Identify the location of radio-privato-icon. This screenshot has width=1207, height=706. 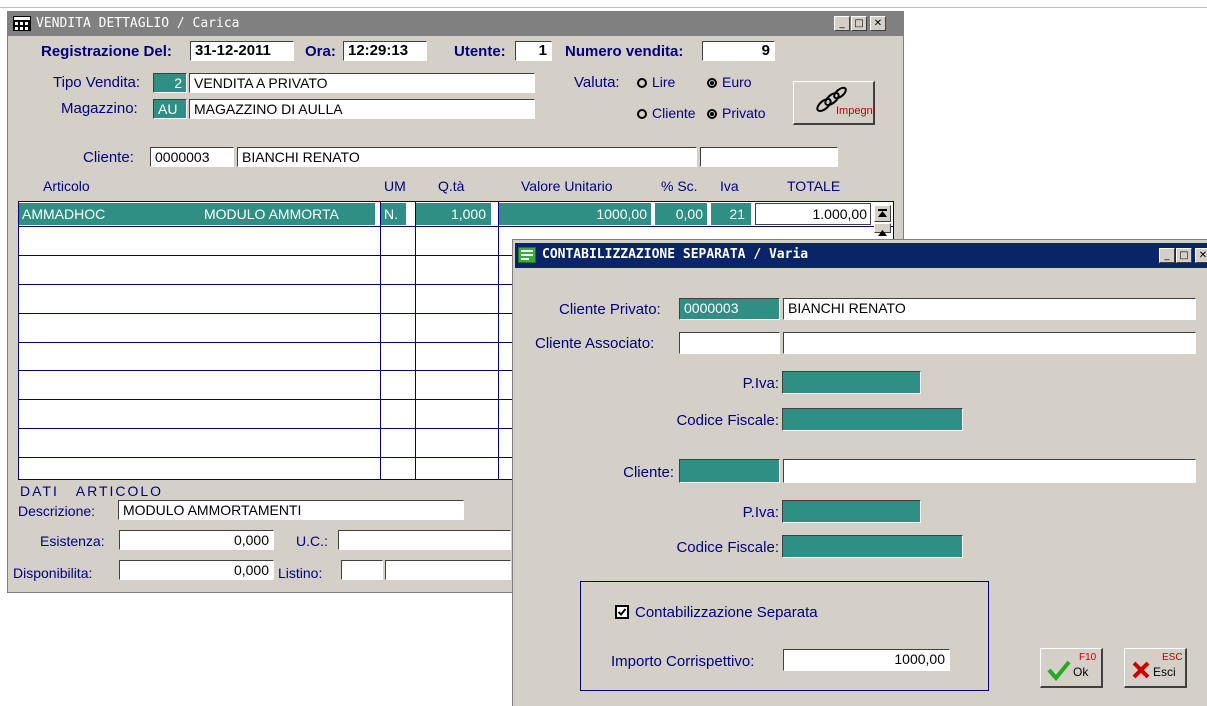
(712, 114).